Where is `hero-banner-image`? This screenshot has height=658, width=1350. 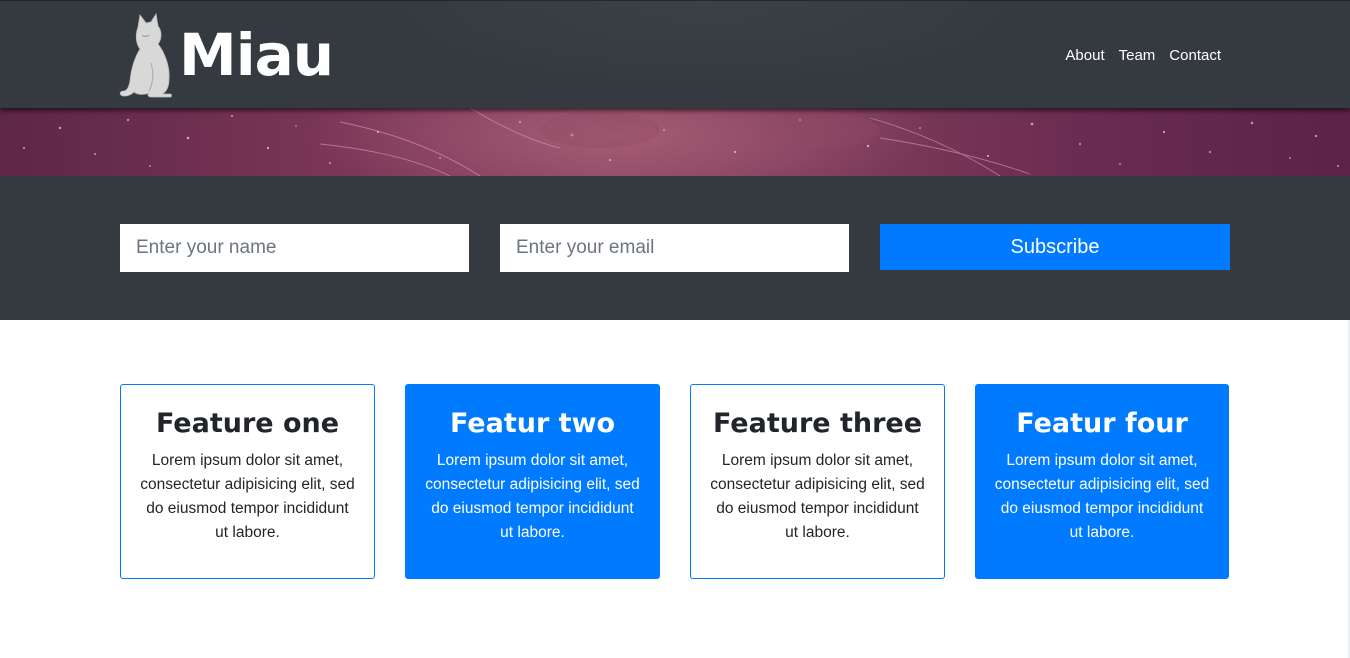 hero-banner-image is located at coordinates (675, 142).